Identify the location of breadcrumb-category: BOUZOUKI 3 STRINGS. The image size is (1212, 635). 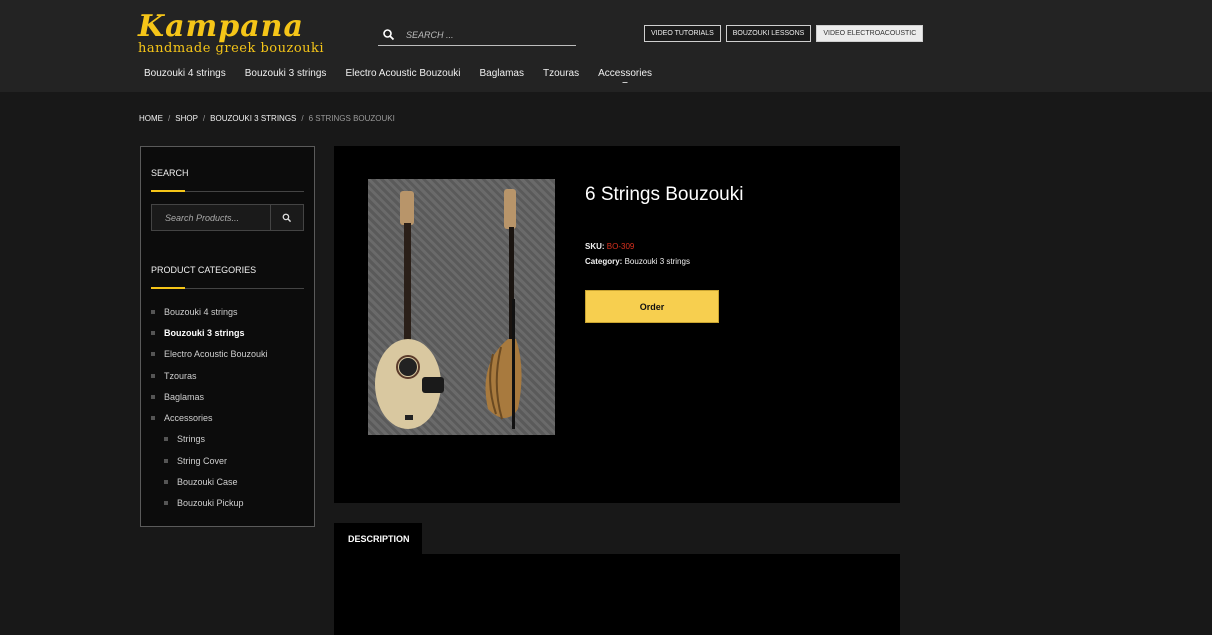
(253, 118).